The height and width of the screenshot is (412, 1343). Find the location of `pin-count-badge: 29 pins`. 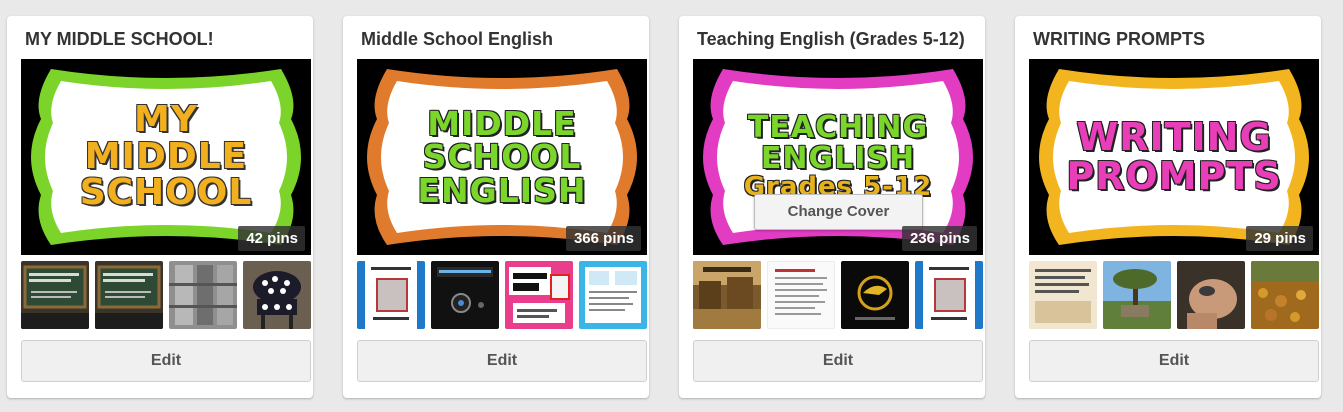

pin-count-badge: 29 pins is located at coordinates (1279, 238).